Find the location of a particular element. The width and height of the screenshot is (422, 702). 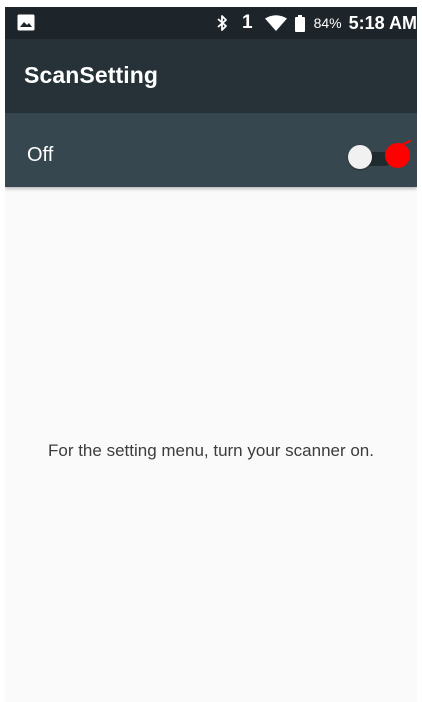

switch-state-label: Off is located at coordinates (40, 155).